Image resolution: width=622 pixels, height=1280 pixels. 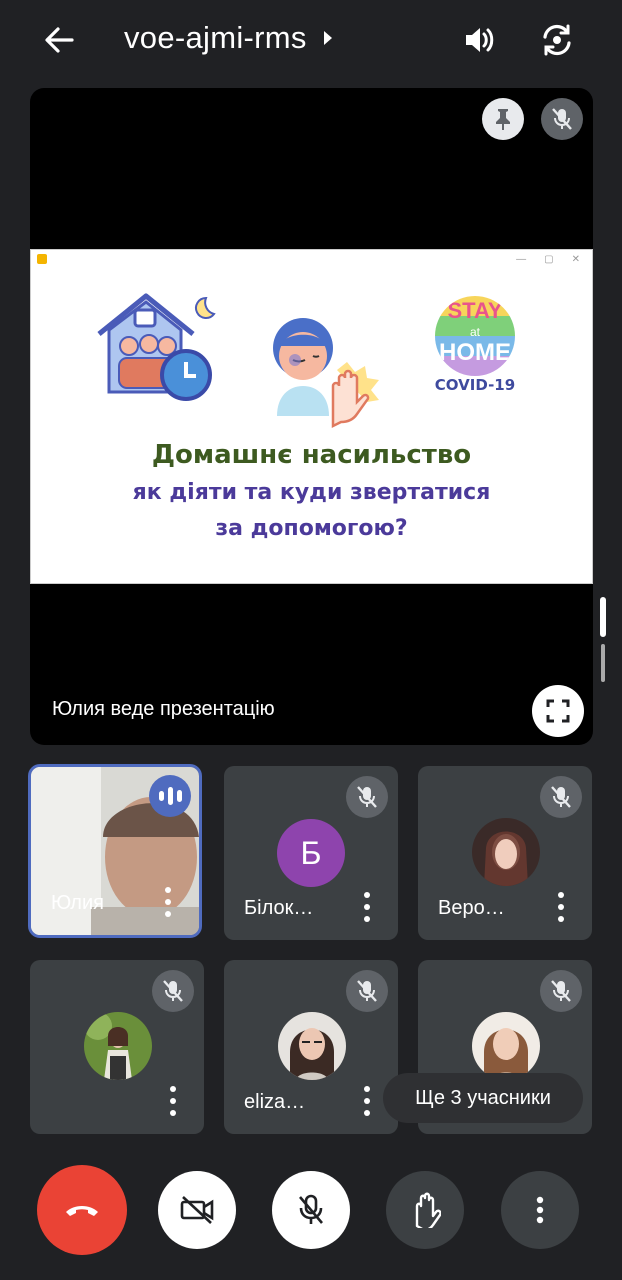 What do you see at coordinates (42, 259) in the screenshot?
I see `app-icon` at bounding box center [42, 259].